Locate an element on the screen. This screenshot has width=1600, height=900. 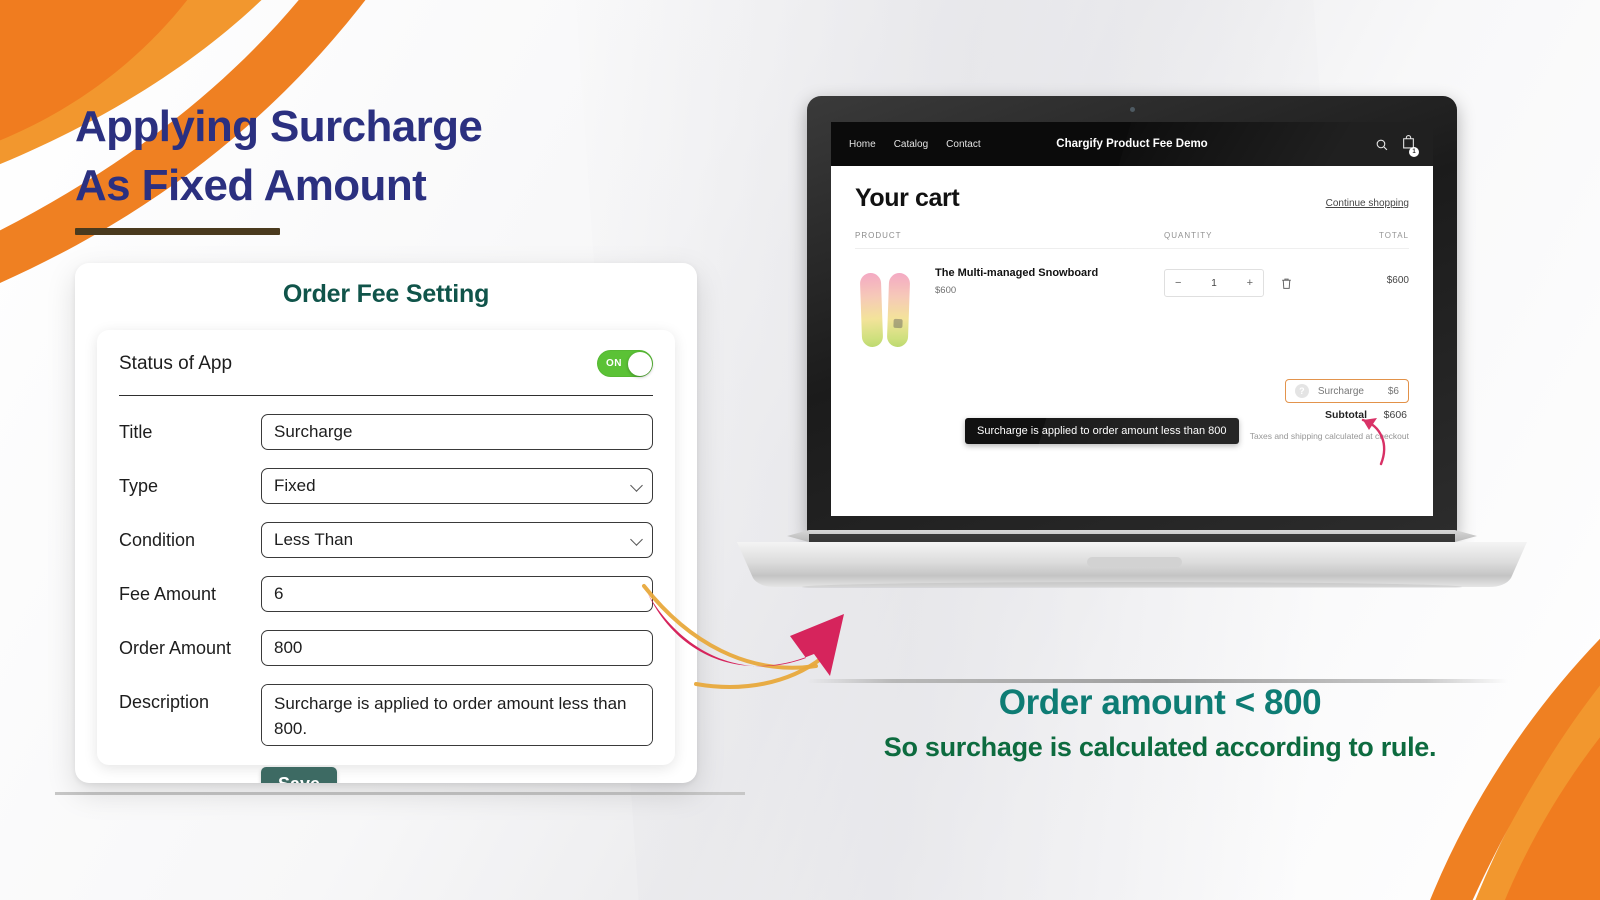
product-thumbnail is located at coordinates (886, 310).